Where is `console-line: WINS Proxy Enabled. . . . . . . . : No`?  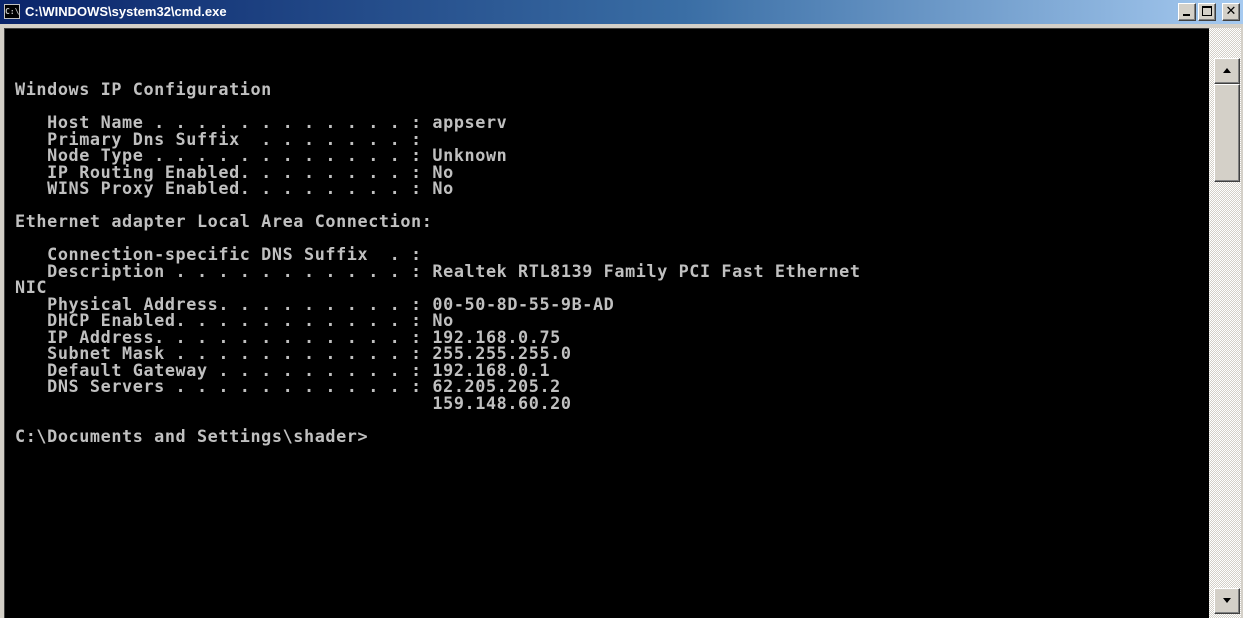
console-line: WINS Proxy Enabled. . . . . . . . : No is located at coordinates (234, 188).